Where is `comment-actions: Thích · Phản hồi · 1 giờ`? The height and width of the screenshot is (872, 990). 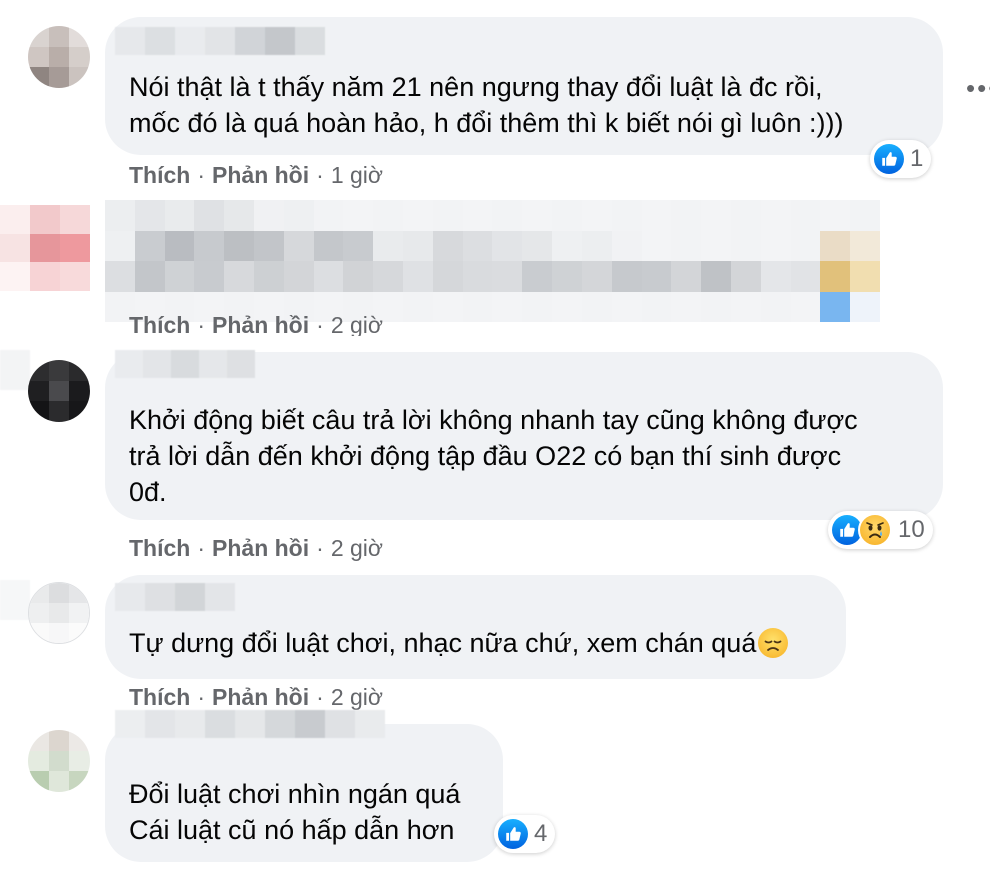 comment-actions: Thích · Phản hồi · 1 giờ is located at coordinates (256, 175).